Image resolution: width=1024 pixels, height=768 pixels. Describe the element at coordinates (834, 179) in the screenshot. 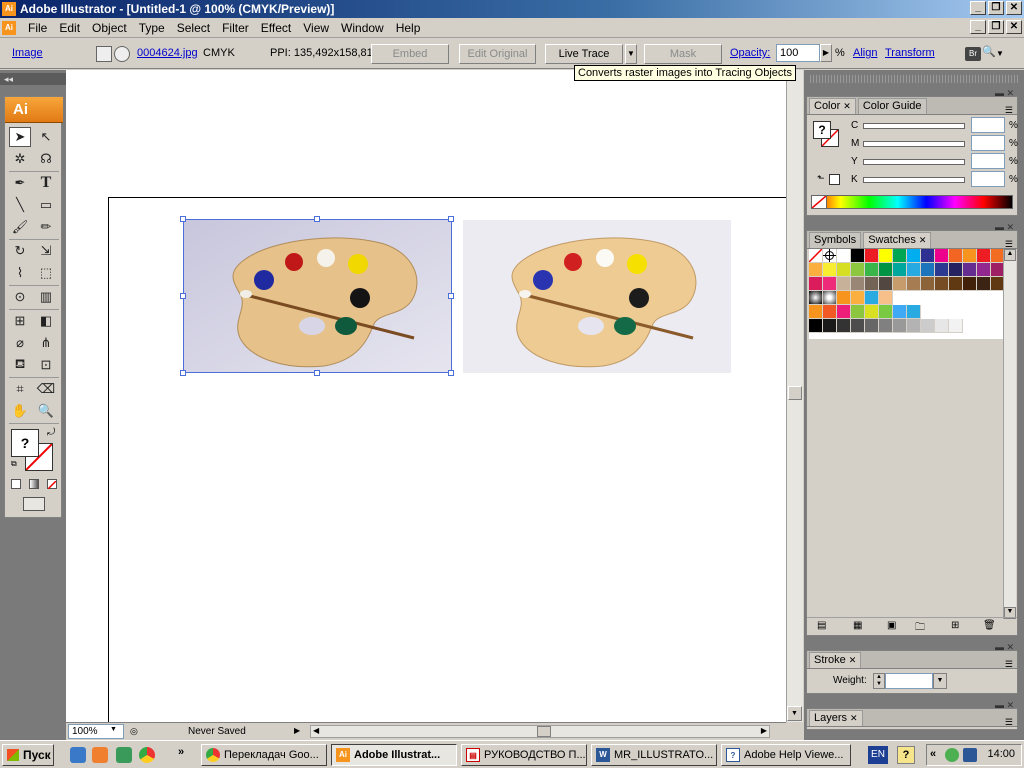

I see `last-color-swatch` at that location.